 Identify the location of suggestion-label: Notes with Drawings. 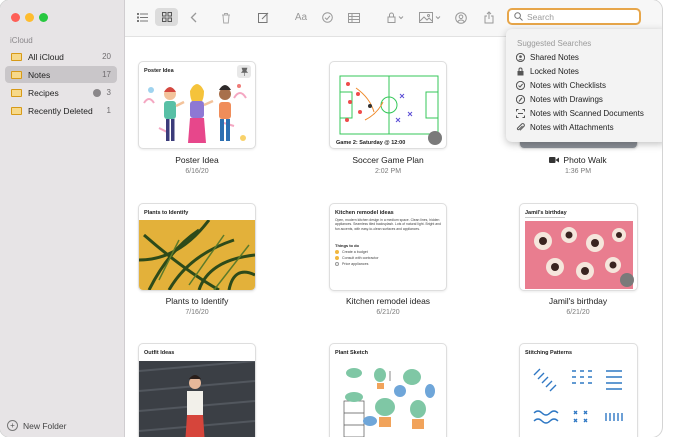
(566, 99).